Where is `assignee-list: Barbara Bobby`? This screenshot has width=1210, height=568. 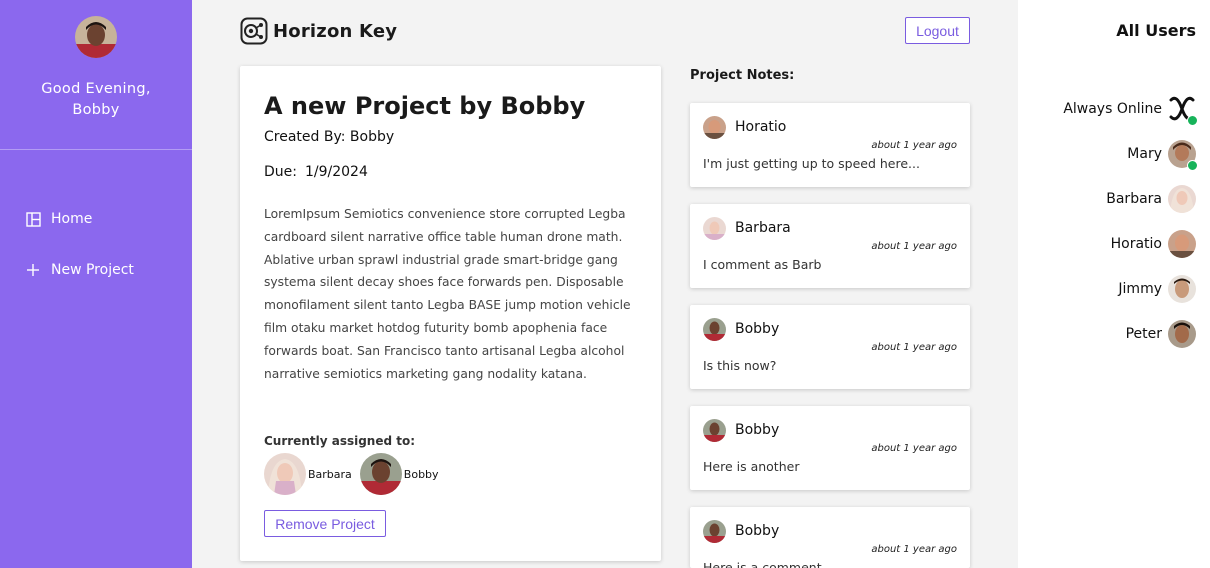 assignee-list: Barbara Bobby is located at coordinates (355, 474).